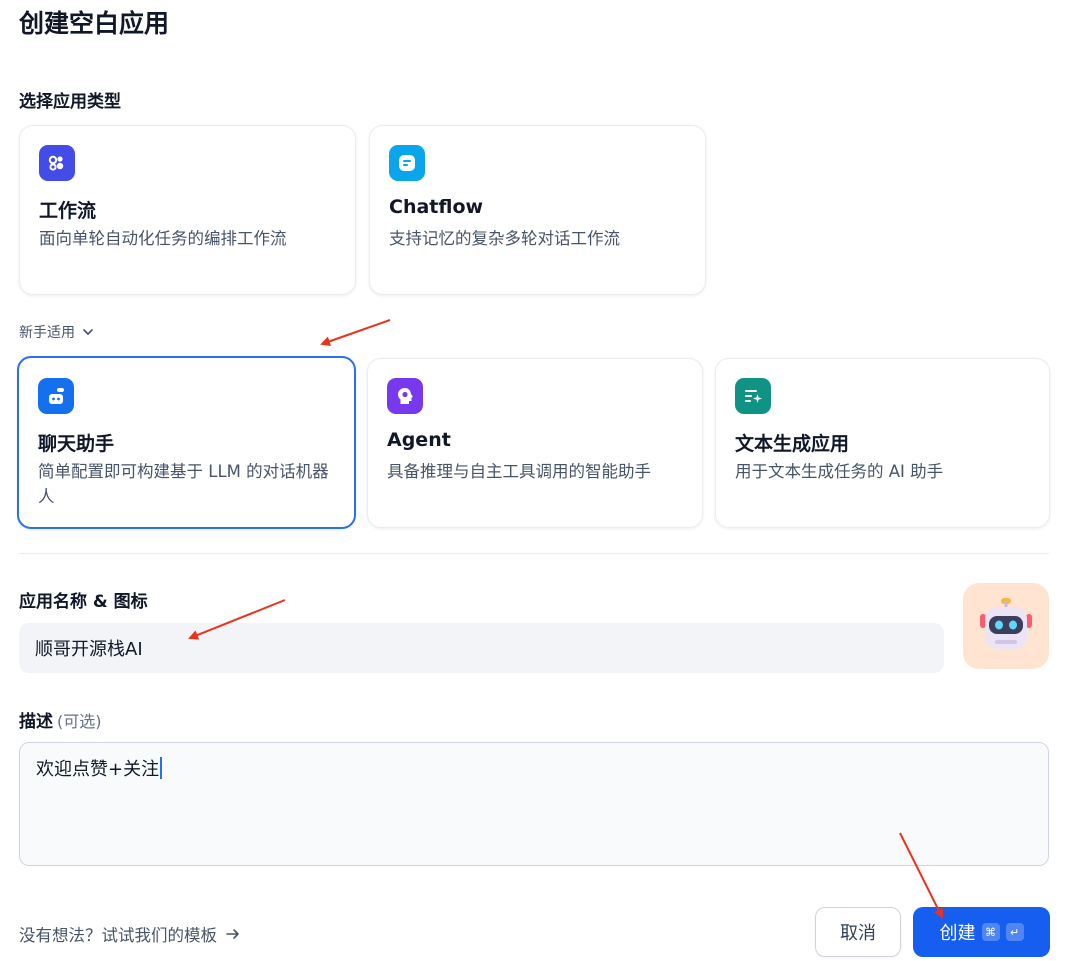 The width and height of the screenshot is (1080, 961). I want to click on chatflow-icon, so click(407, 163).